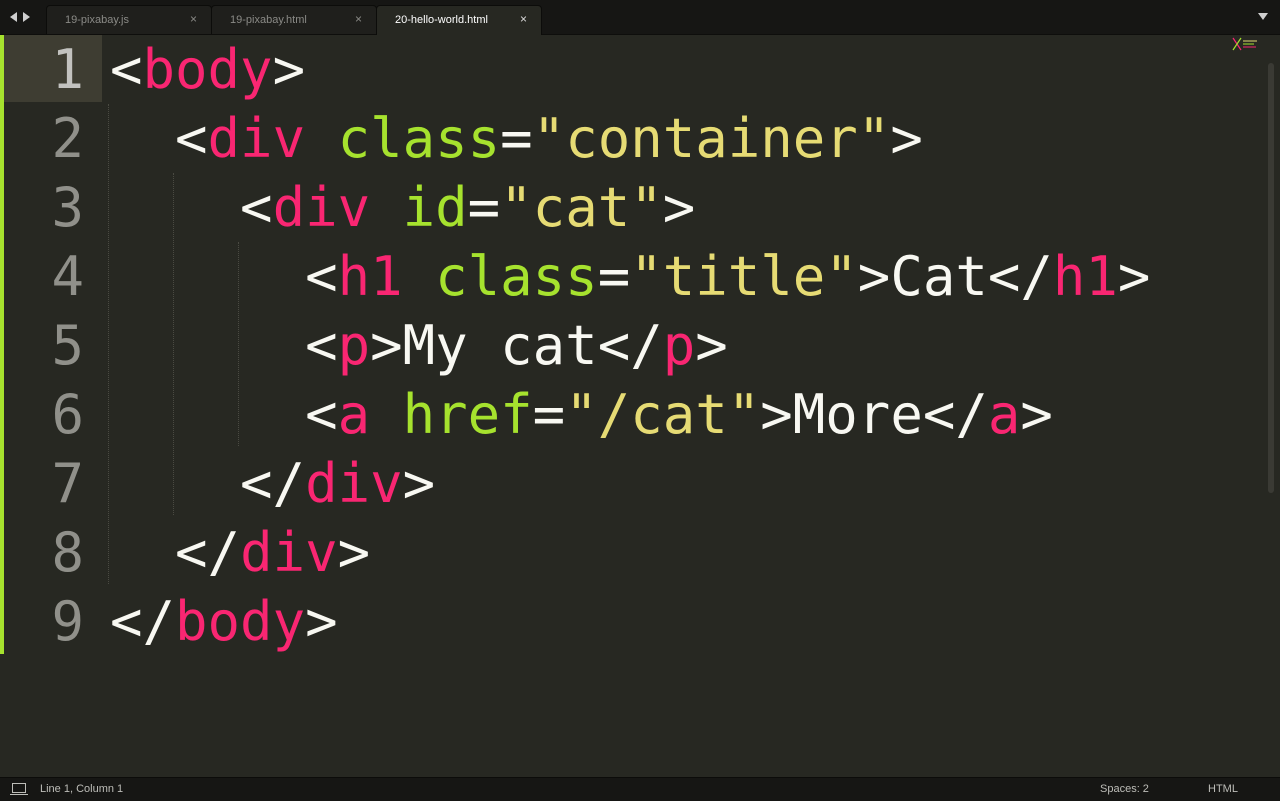  I want to click on arrow-right-icon, so click(26, 17).